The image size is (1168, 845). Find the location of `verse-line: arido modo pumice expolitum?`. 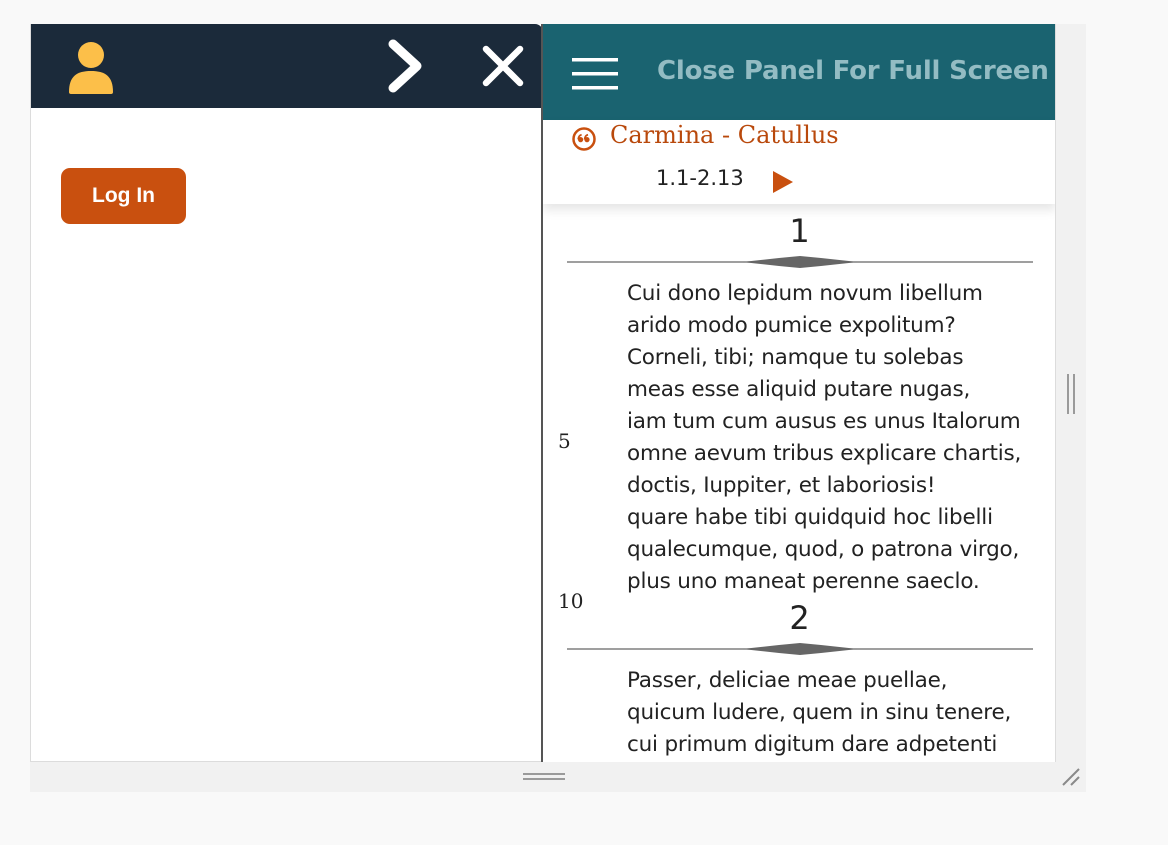

verse-line: arido modo pumice expolitum? is located at coordinates (791, 325).